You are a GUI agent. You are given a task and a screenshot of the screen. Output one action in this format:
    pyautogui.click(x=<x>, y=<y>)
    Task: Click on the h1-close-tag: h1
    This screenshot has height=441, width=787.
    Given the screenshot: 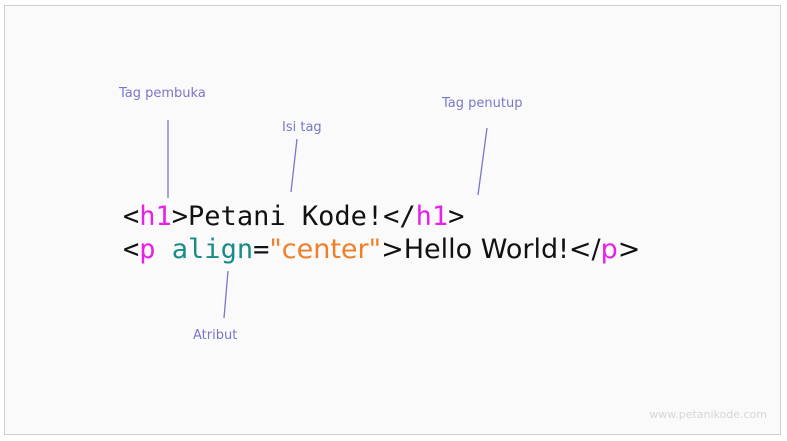 What is the action you would take?
    pyautogui.click(x=432, y=216)
    